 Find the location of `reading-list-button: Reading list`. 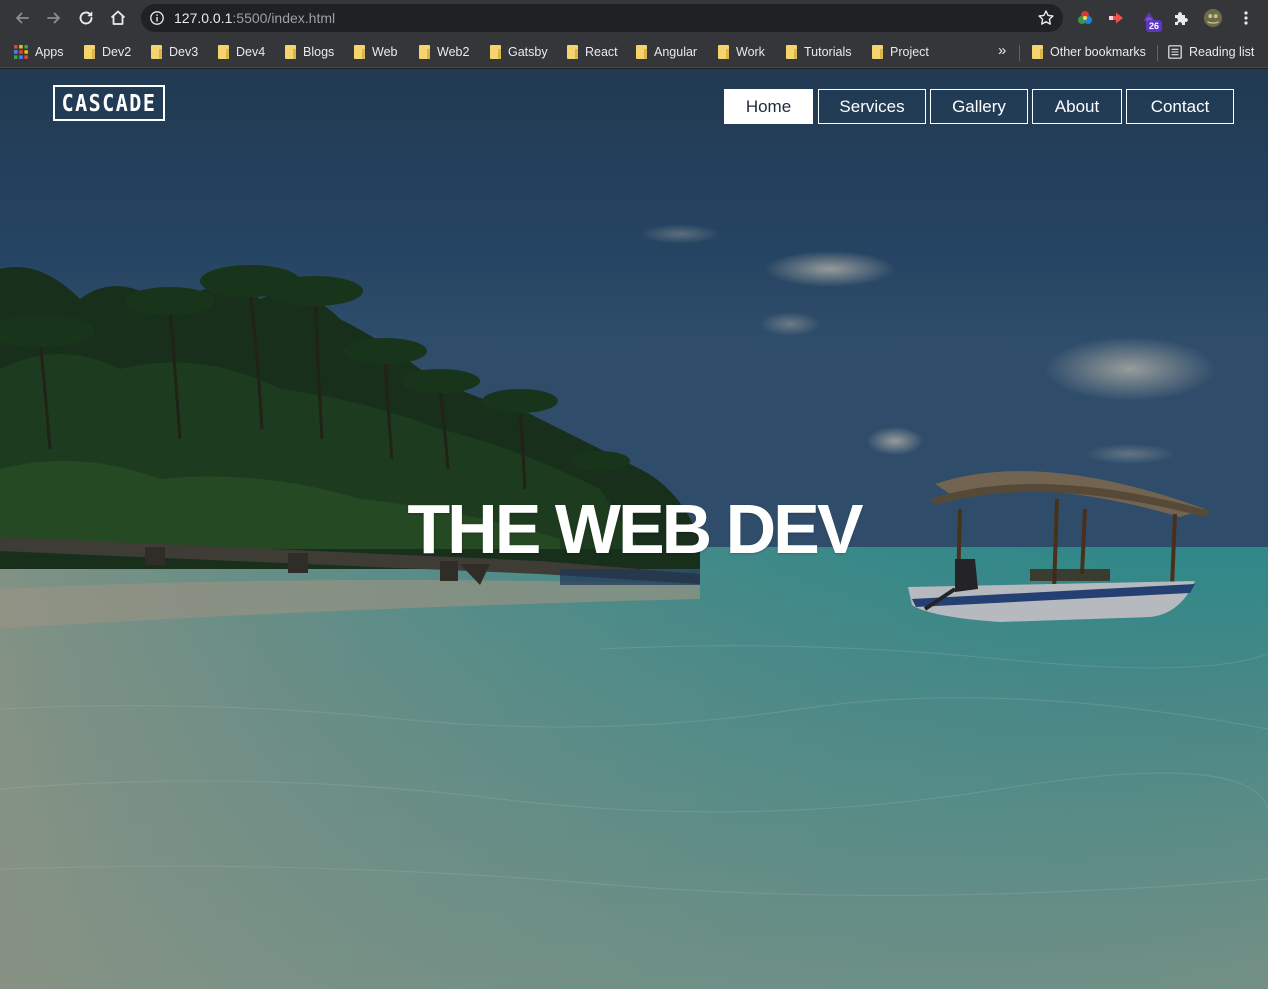

reading-list-button: Reading list is located at coordinates (1211, 52).